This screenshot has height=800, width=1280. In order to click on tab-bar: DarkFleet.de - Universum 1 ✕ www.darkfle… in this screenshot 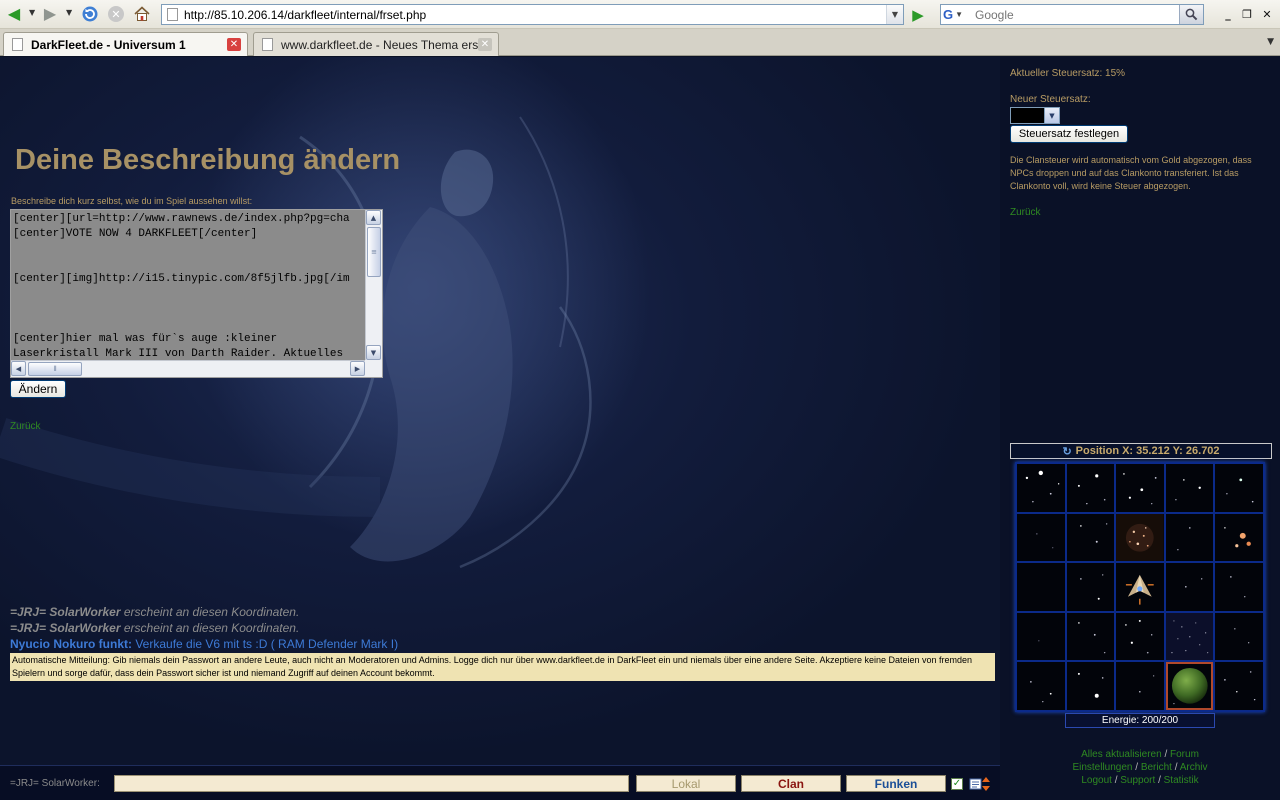, I will do `click(640, 42)`.